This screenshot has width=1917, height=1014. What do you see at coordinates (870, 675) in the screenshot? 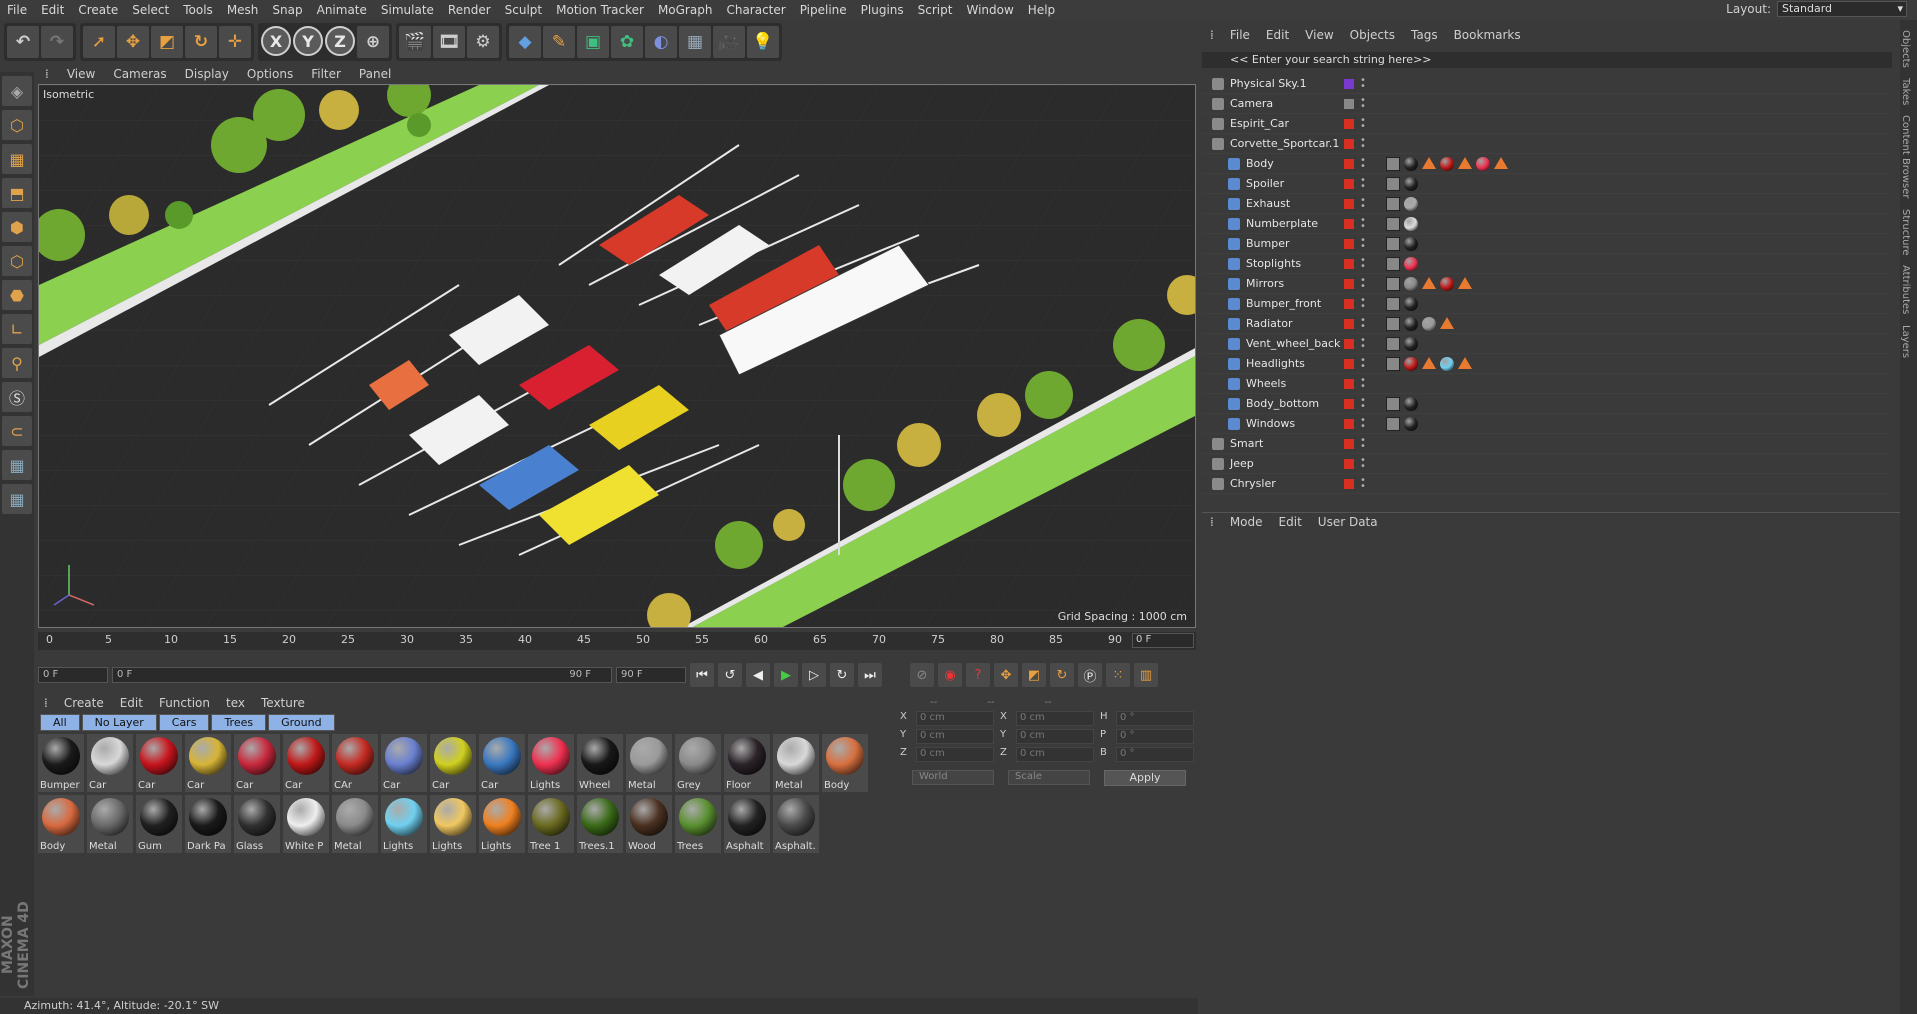
I see `go-to-end-icon: ⏭` at bounding box center [870, 675].